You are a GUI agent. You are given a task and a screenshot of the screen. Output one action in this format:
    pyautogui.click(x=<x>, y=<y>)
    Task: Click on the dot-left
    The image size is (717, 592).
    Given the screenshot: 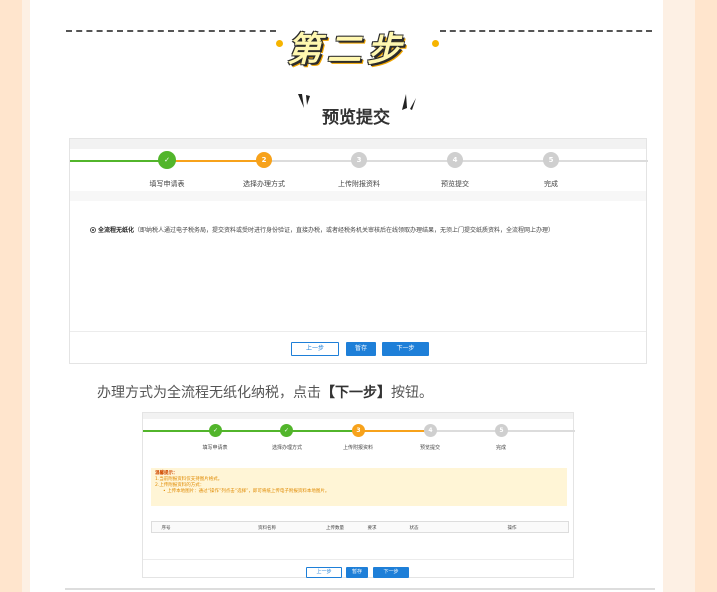 What is the action you would take?
    pyautogui.click(x=279, y=43)
    